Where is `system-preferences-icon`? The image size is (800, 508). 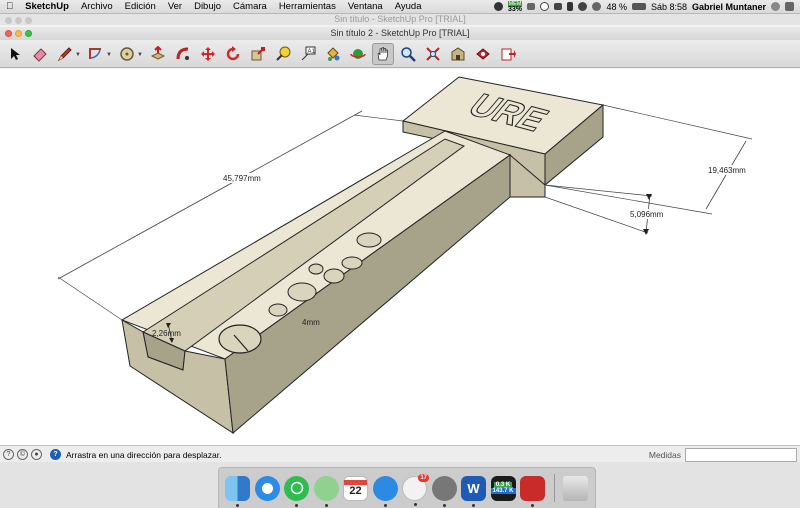
system-preferences-icon is located at coordinates (444, 491).